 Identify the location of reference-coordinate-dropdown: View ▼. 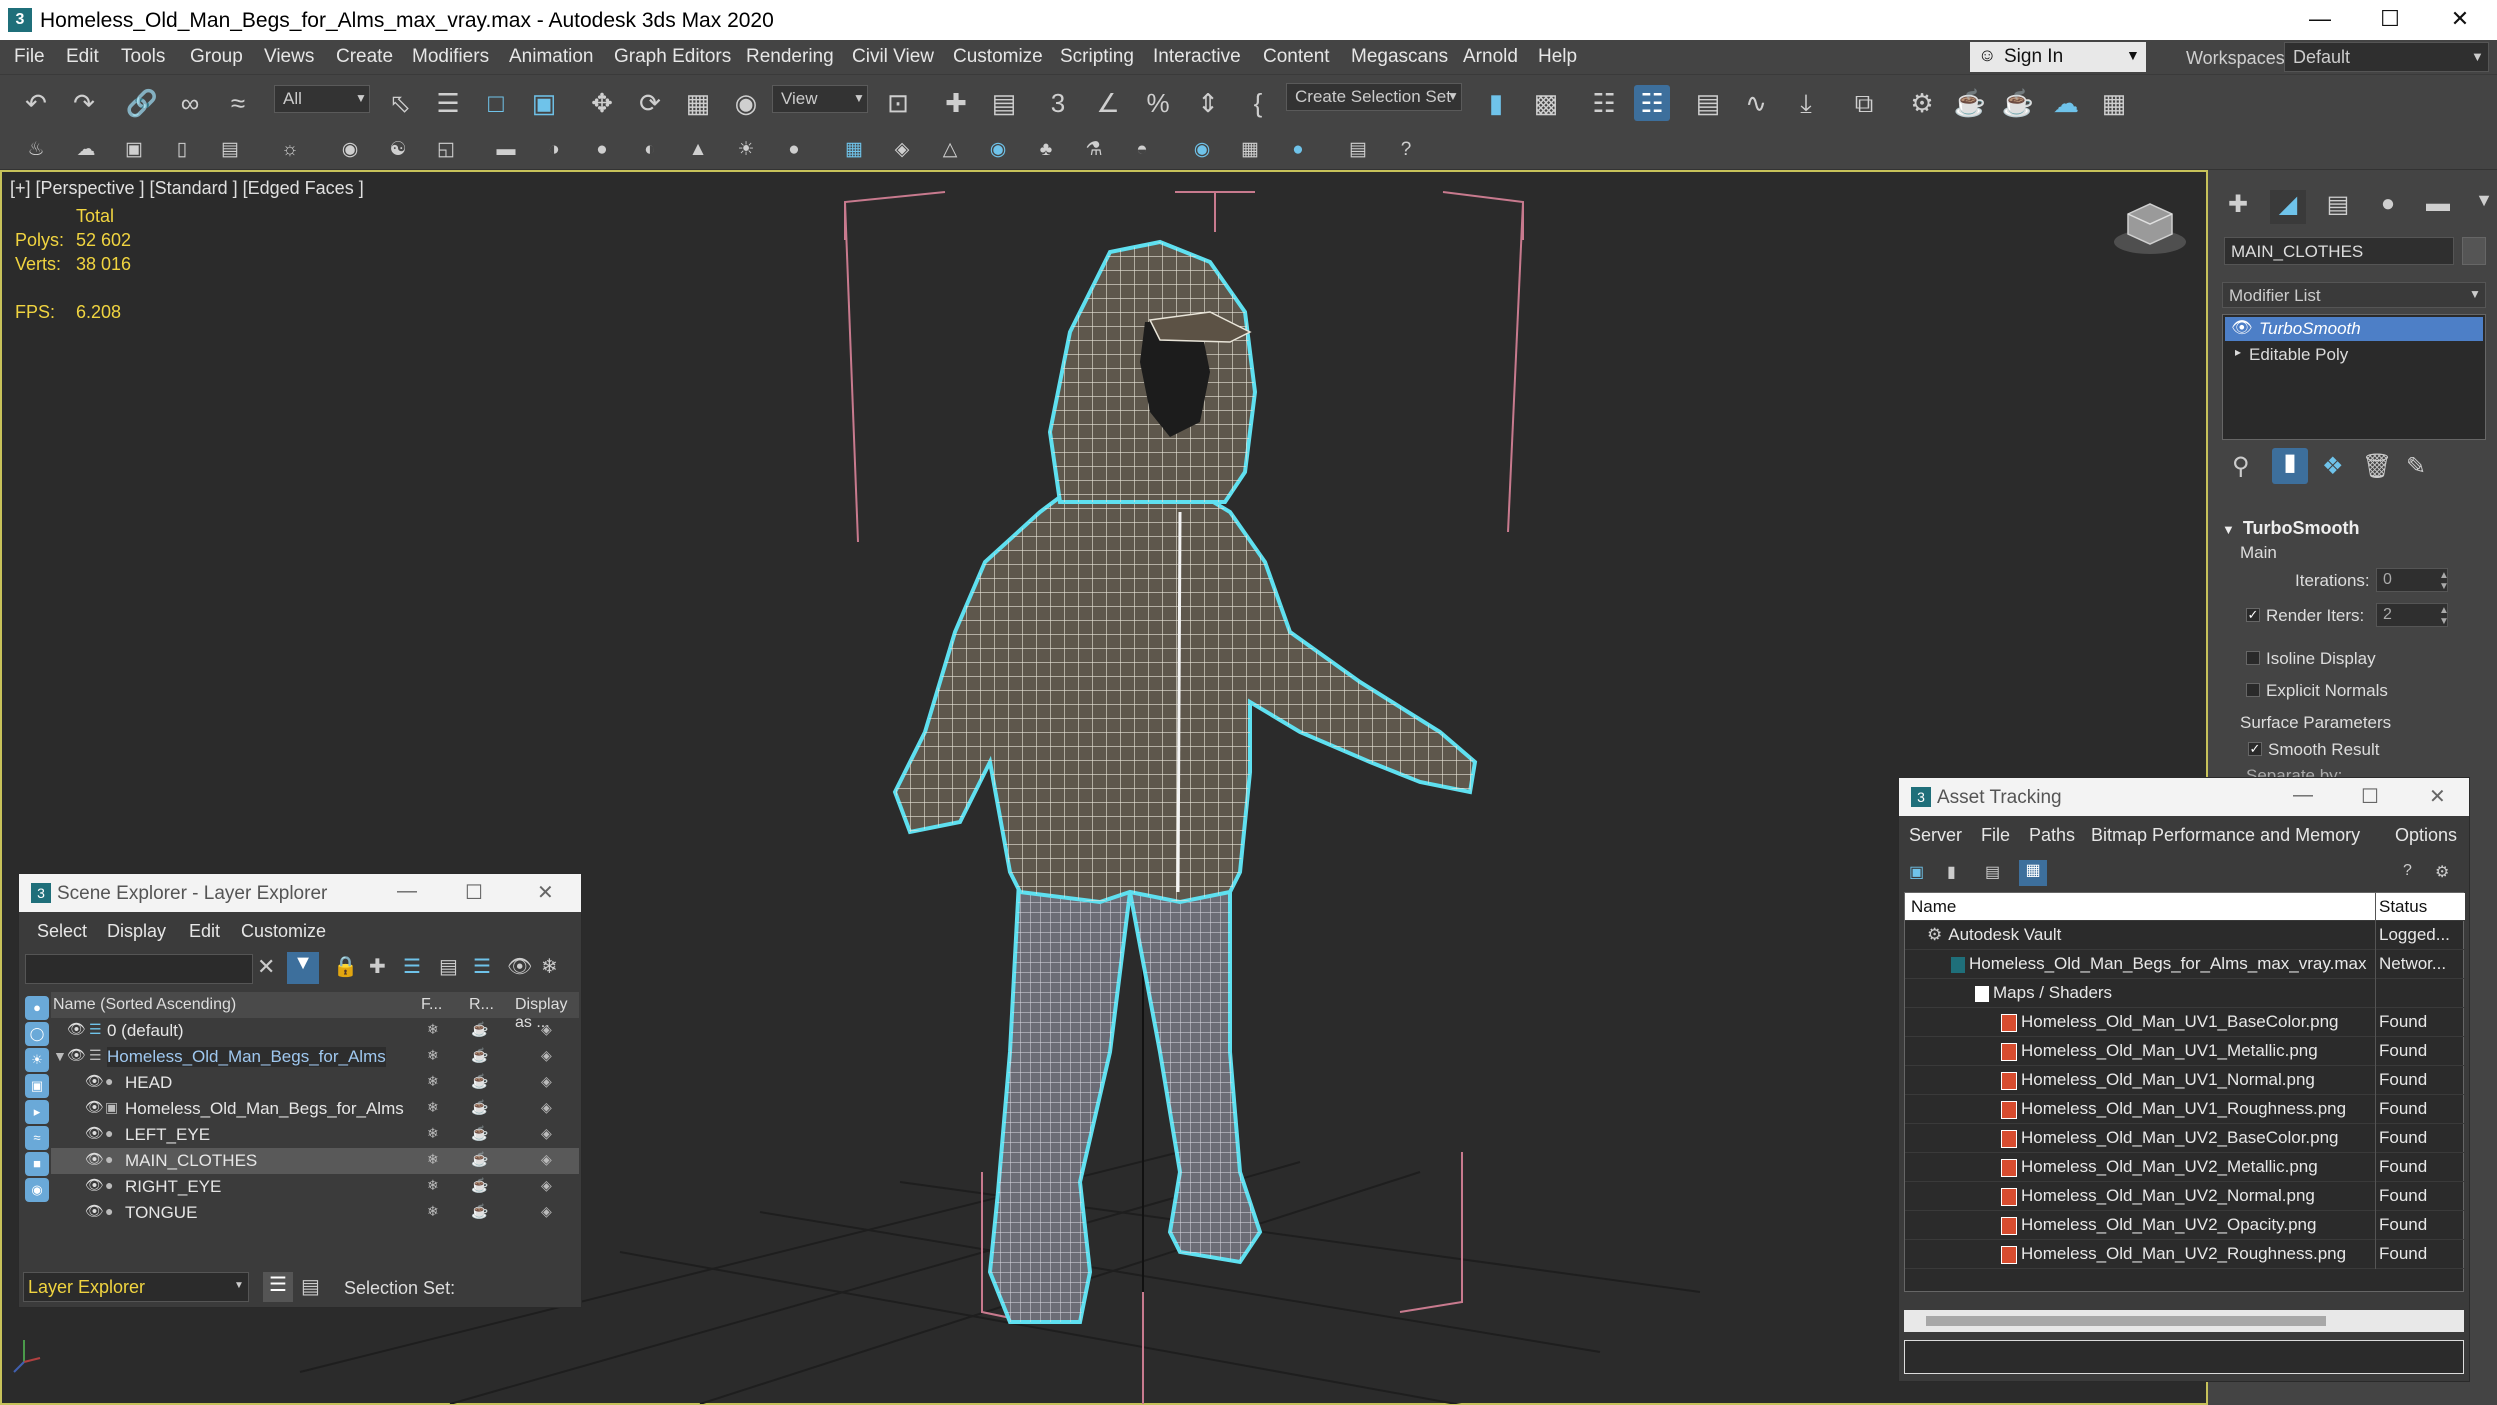
(820, 99).